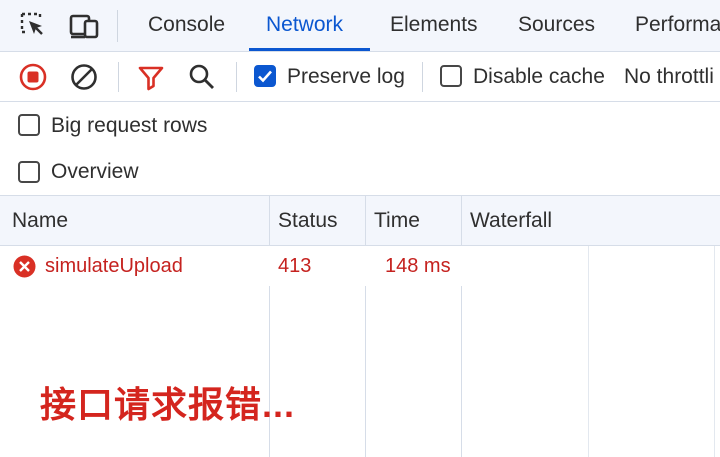 This screenshot has height=457, width=720. Describe the element at coordinates (295, 266) in the screenshot. I see `request-status: 413` at that location.